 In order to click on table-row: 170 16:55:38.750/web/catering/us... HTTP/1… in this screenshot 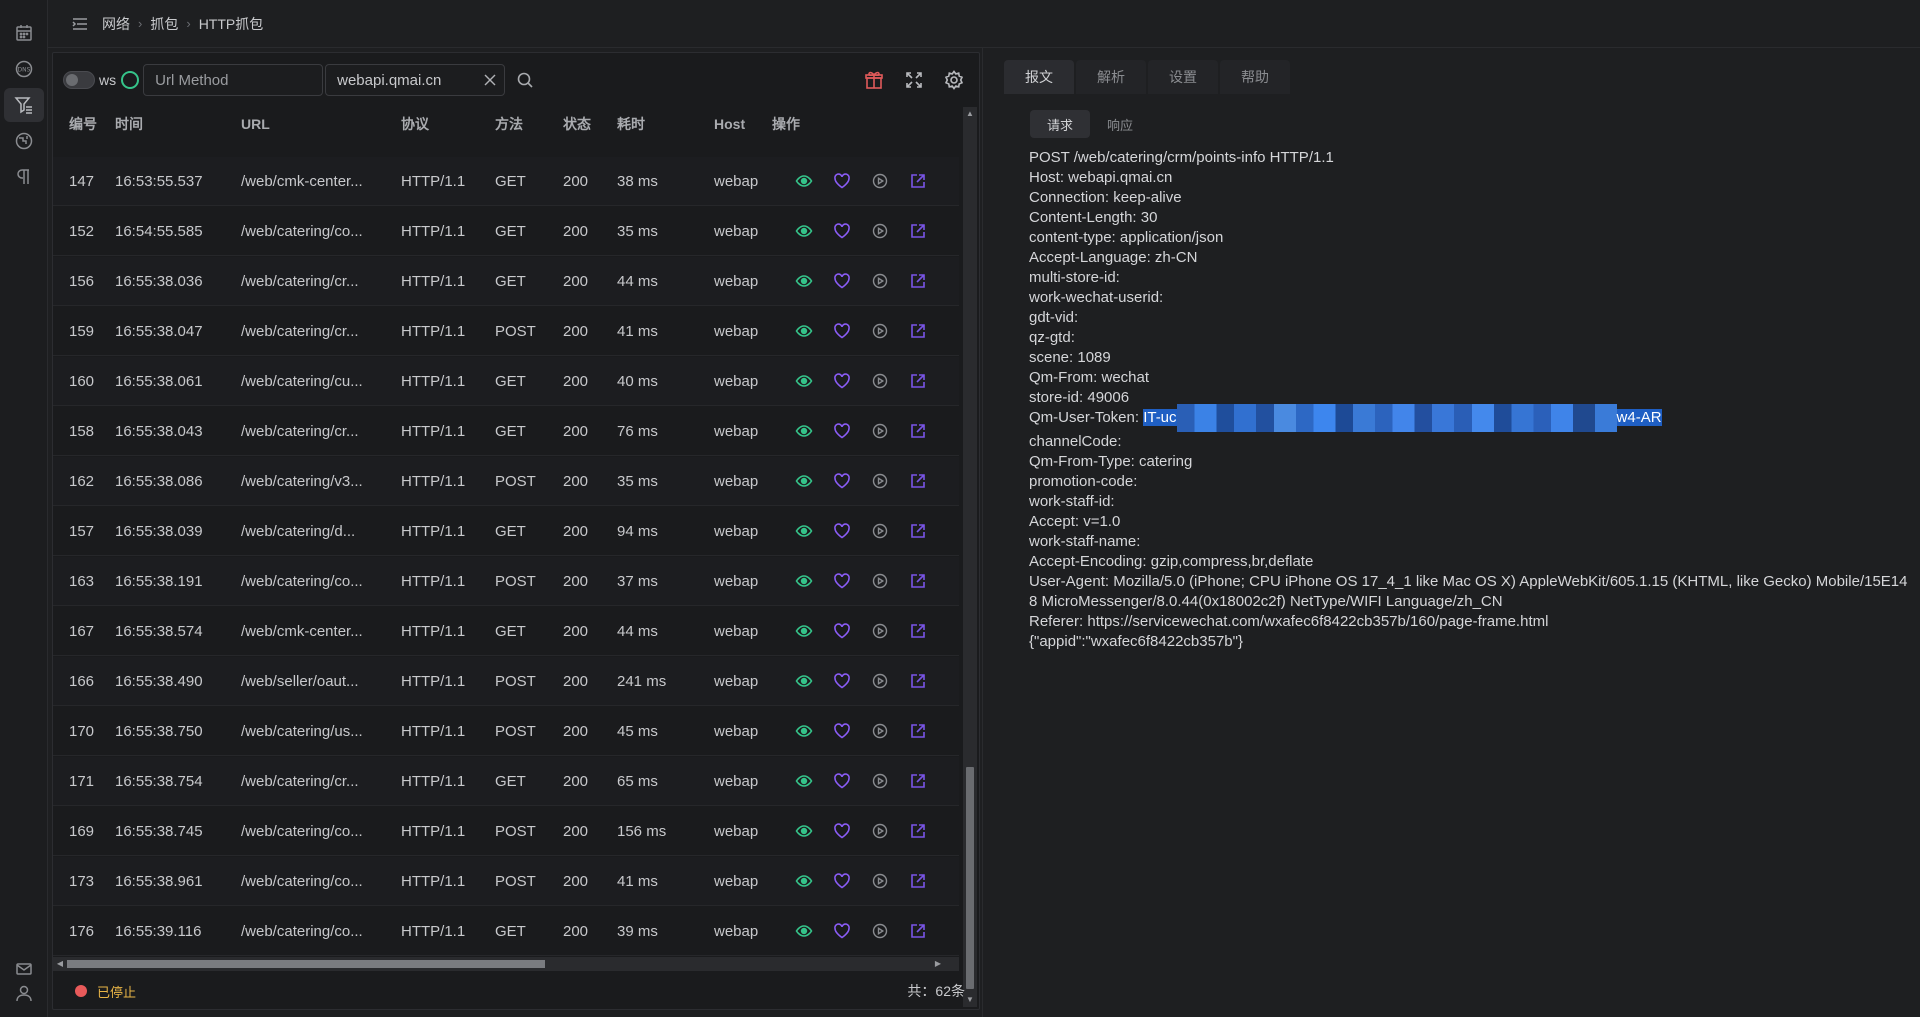, I will do `click(506, 731)`.